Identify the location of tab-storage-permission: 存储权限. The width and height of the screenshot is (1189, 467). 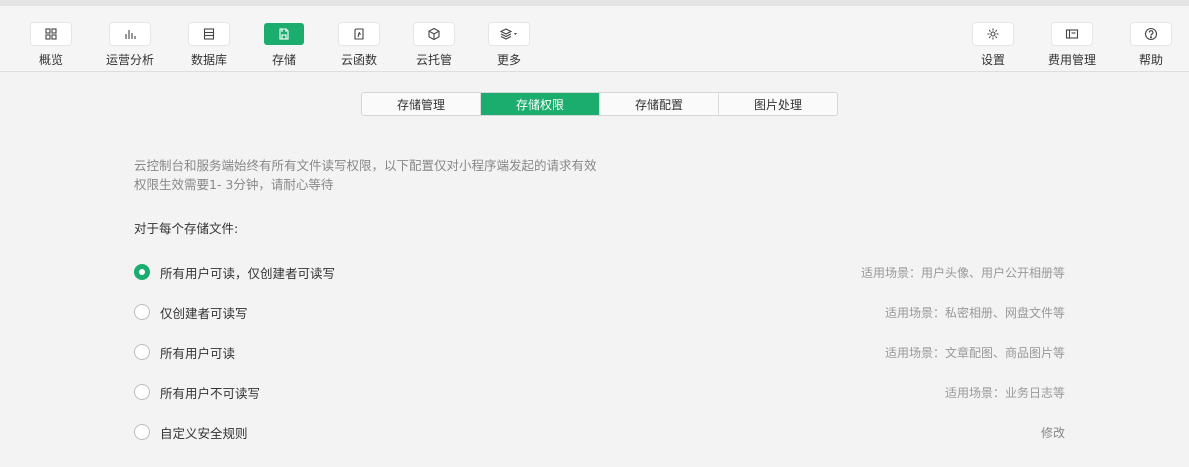
(540, 104).